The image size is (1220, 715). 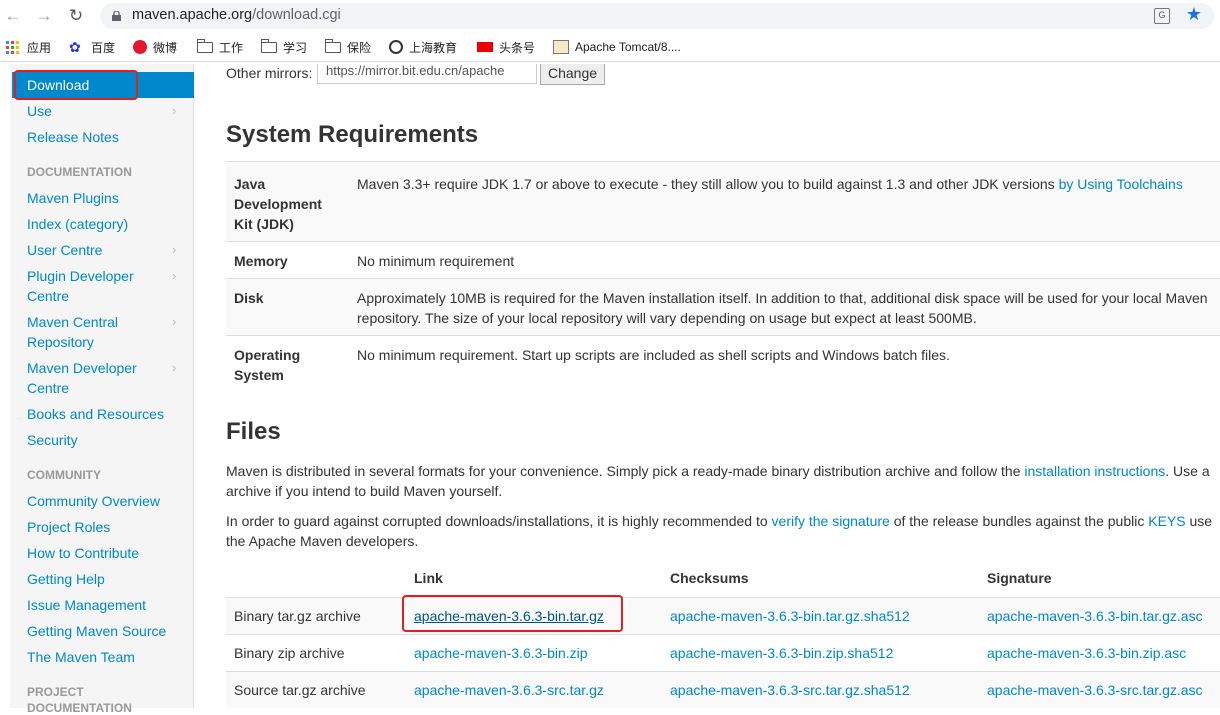 What do you see at coordinates (39, 111) in the screenshot?
I see `sidebar-item-use: Use` at bounding box center [39, 111].